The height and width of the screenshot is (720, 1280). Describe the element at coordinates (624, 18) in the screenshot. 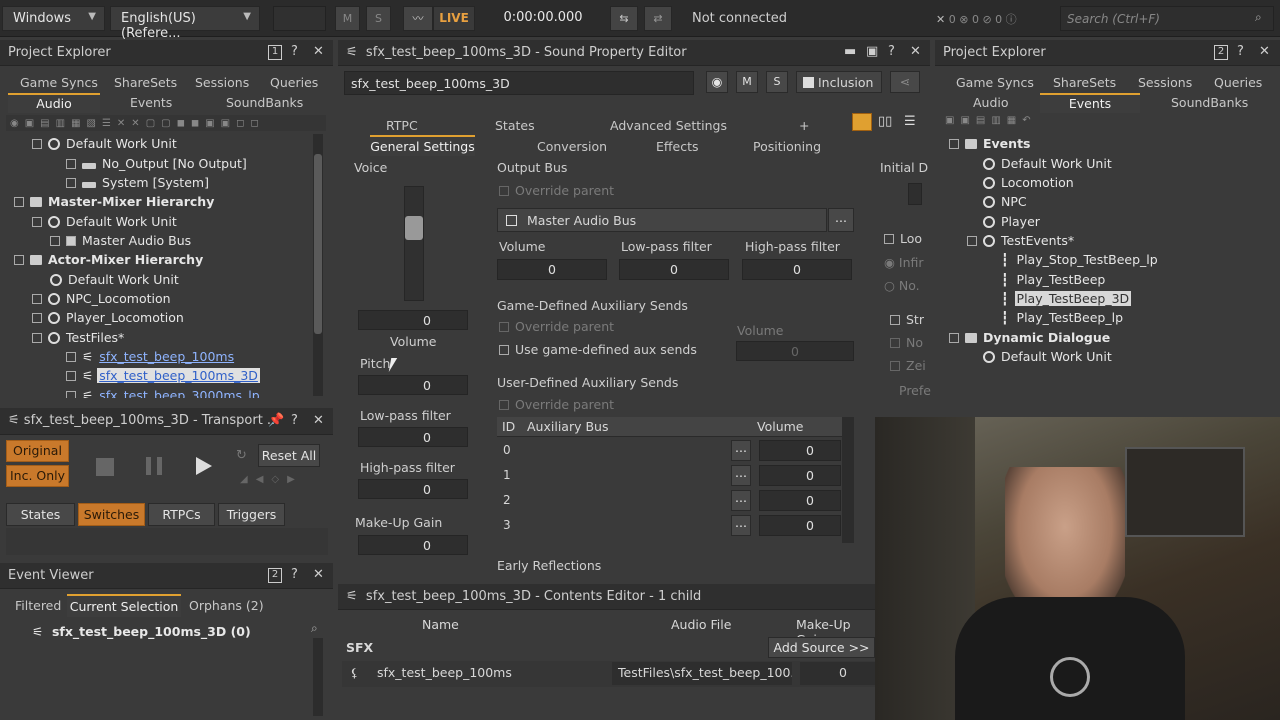

I see `connect-icon: ⇆` at that location.